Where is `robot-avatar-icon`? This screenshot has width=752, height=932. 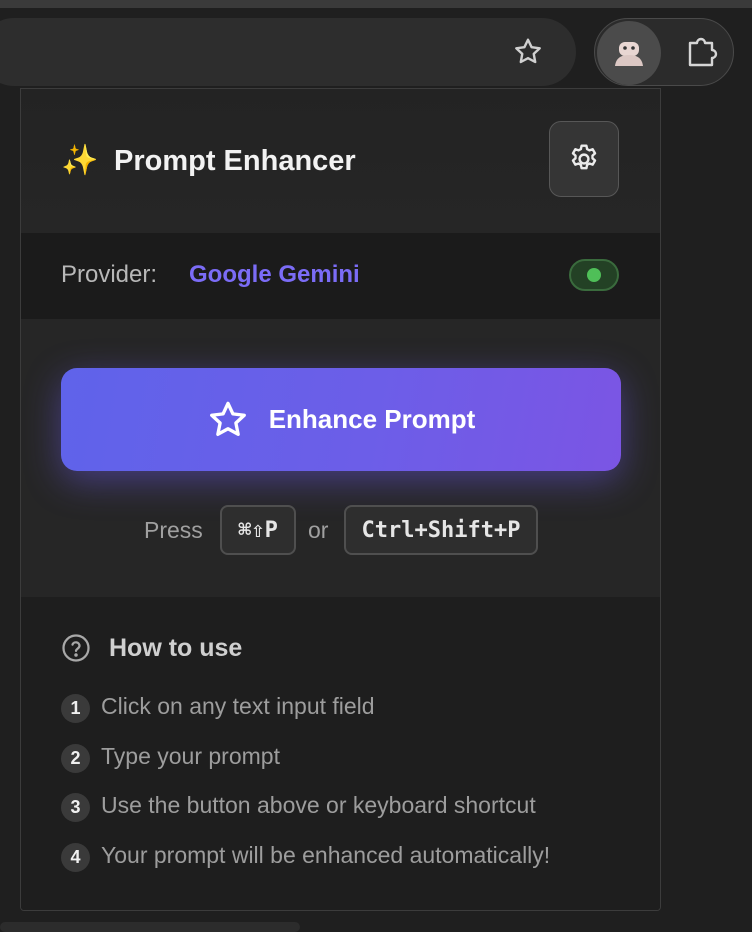 robot-avatar-icon is located at coordinates (629, 54).